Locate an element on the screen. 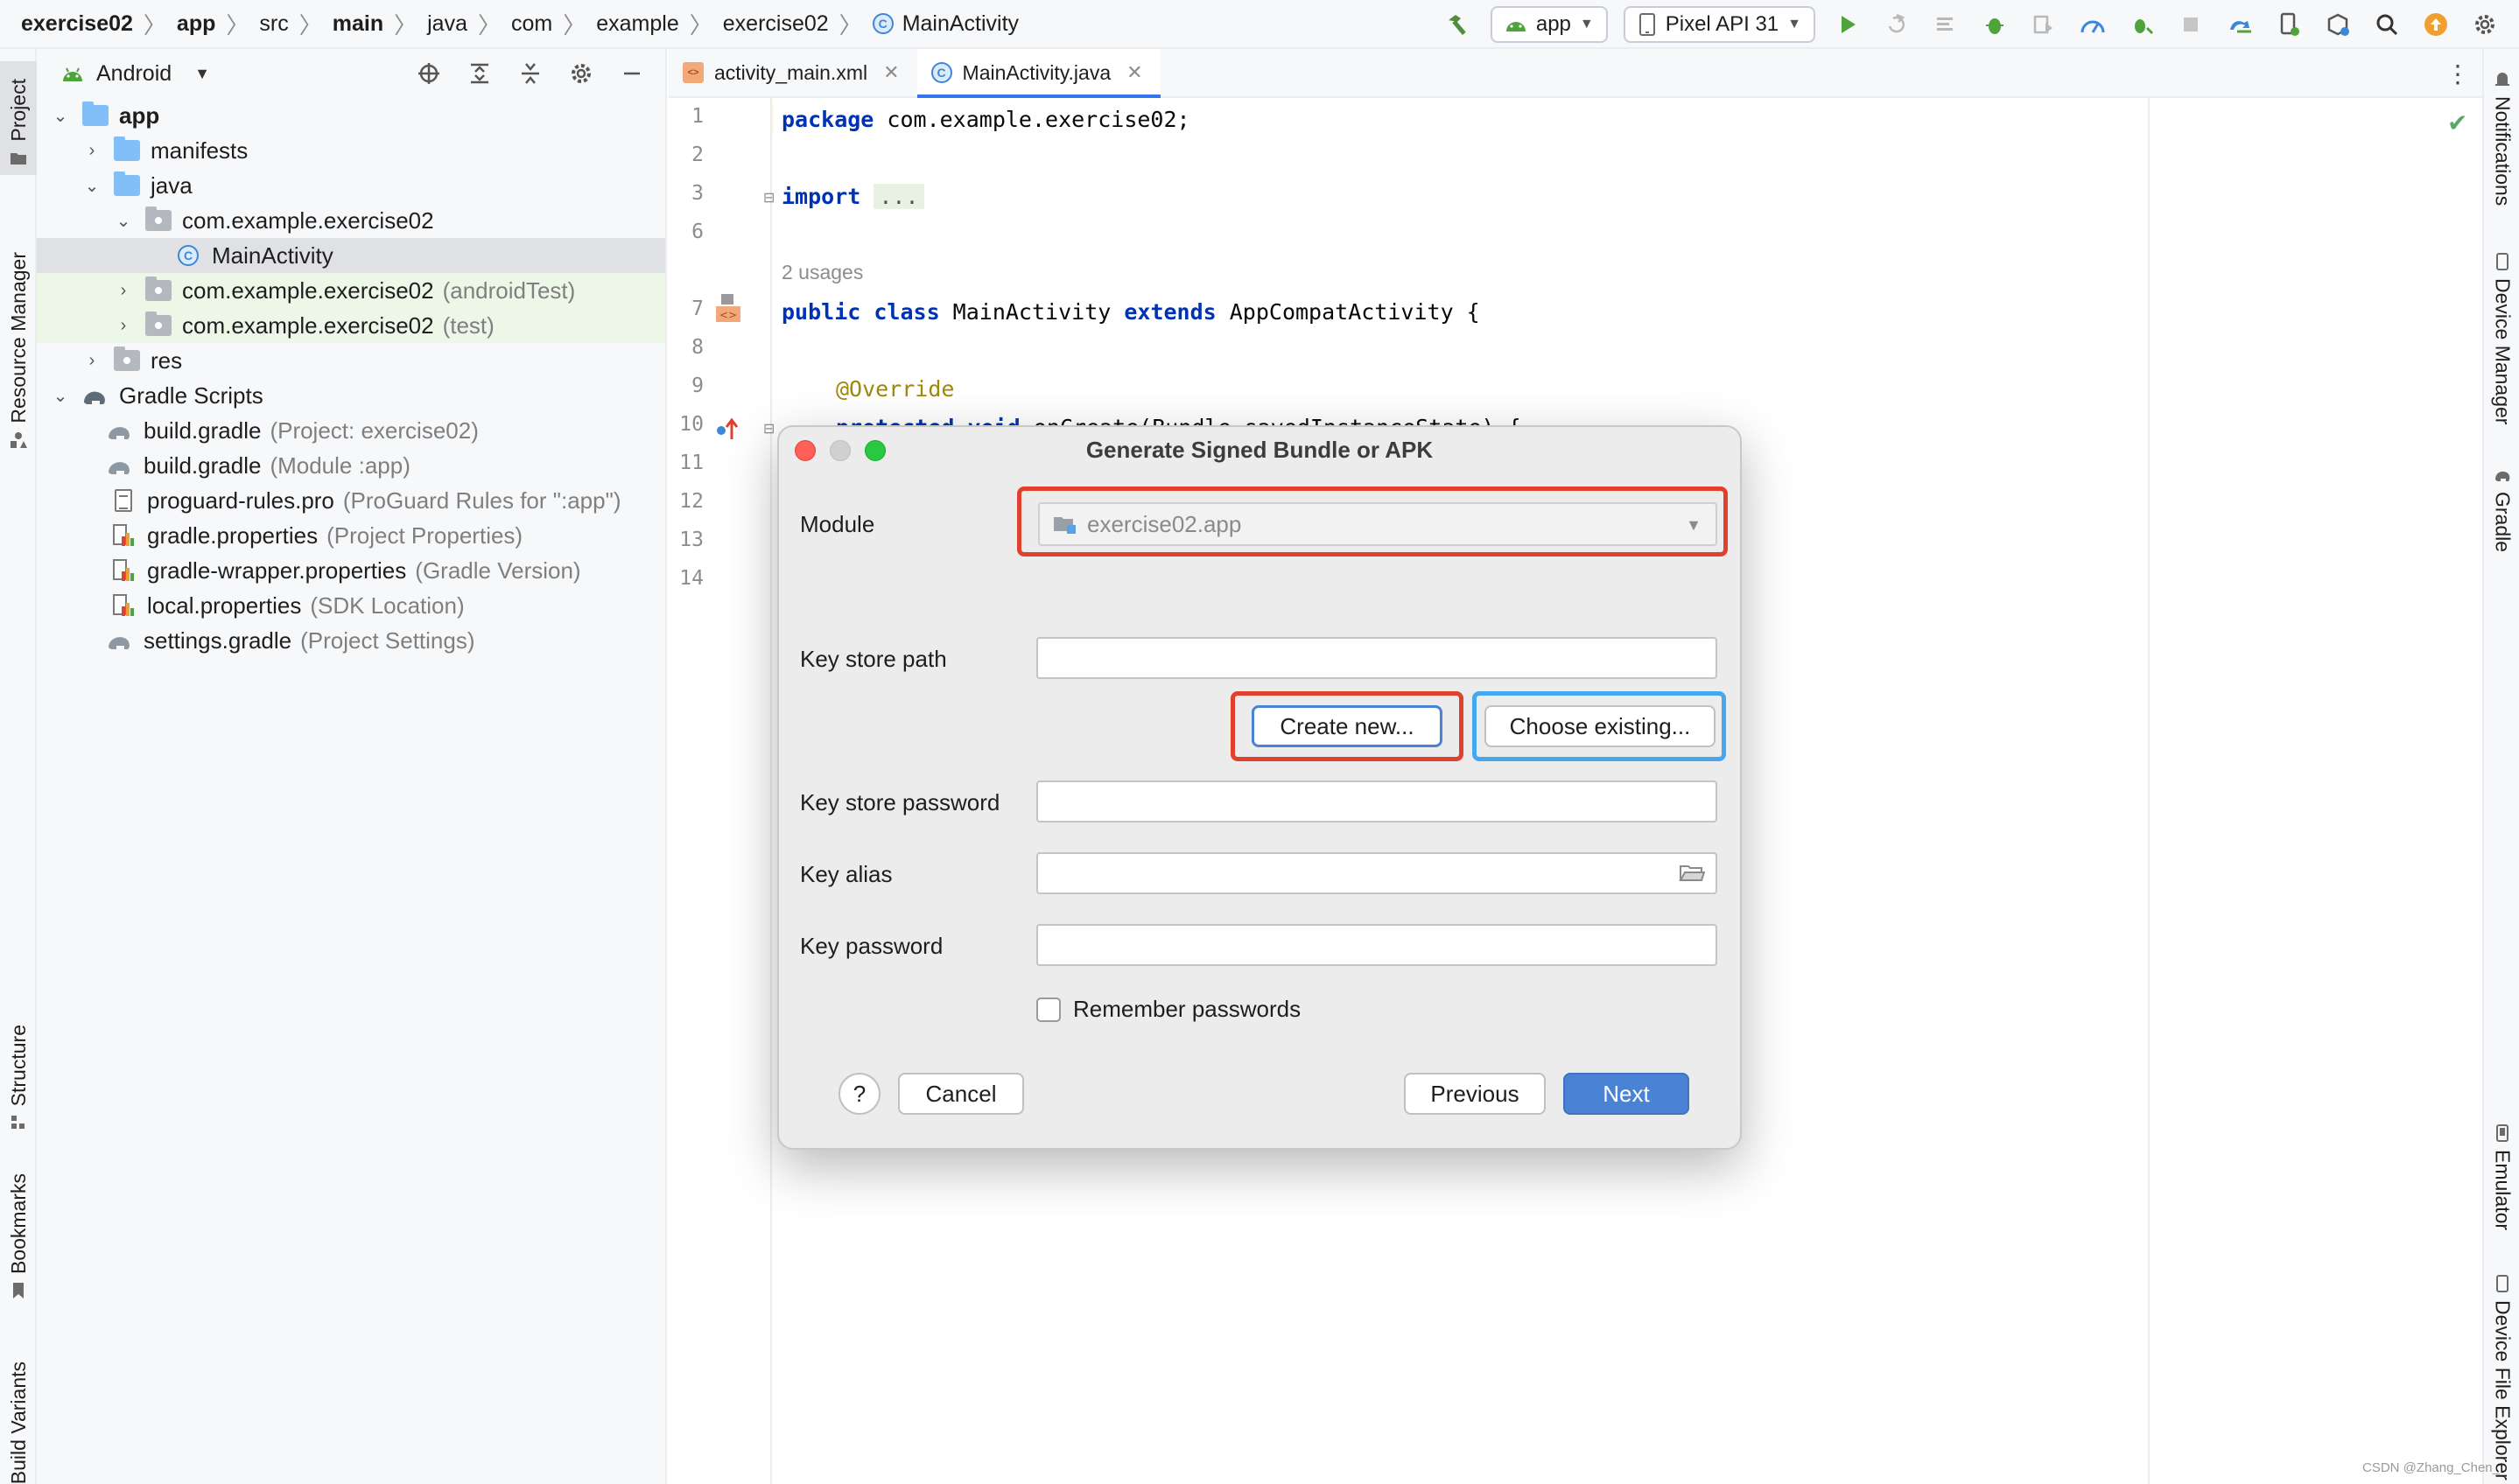 The height and width of the screenshot is (1484, 2519). tab-mainactivity-java: C MainActivity.java ✕ is located at coordinates (1038, 73).